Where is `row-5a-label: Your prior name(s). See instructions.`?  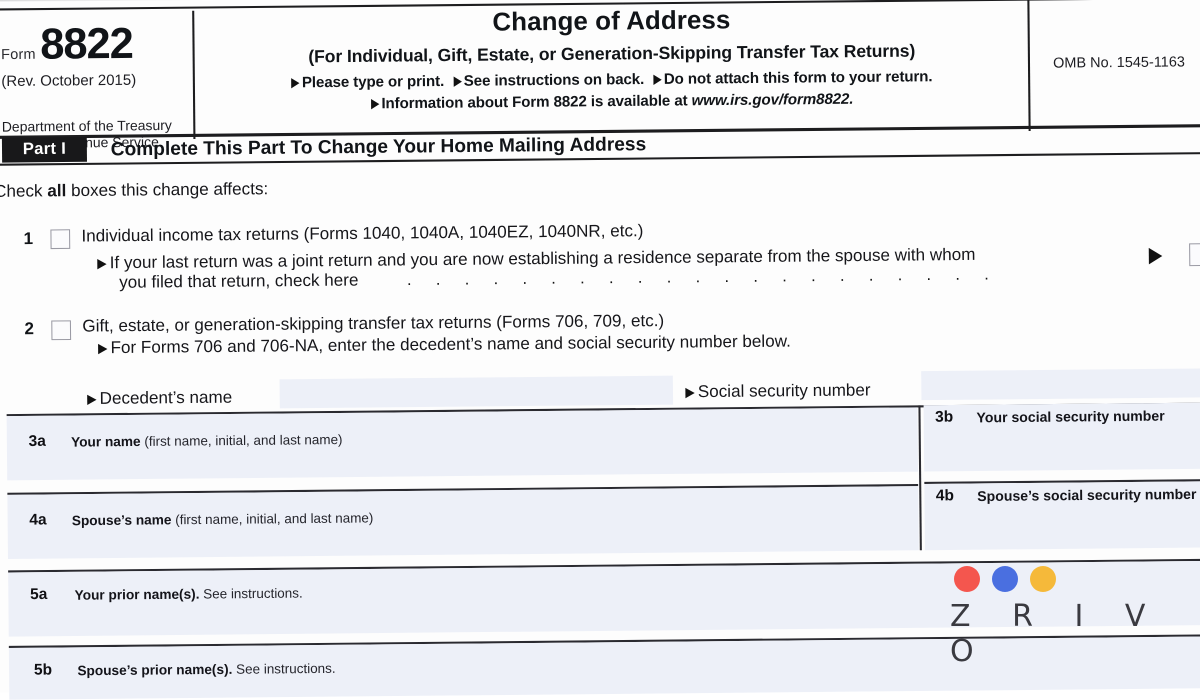
row-5a-label: Your prior name(s). See instructions. is located at coordinates (189, 594).